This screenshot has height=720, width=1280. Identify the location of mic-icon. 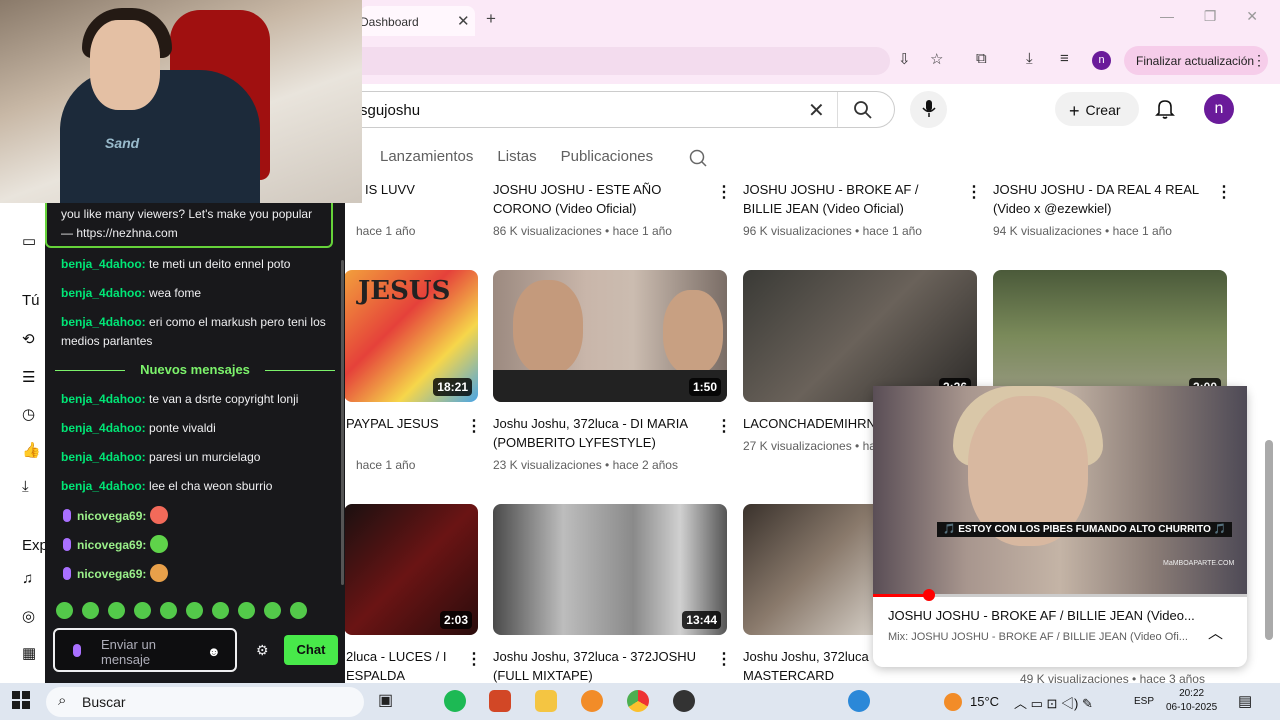
(77, 650).